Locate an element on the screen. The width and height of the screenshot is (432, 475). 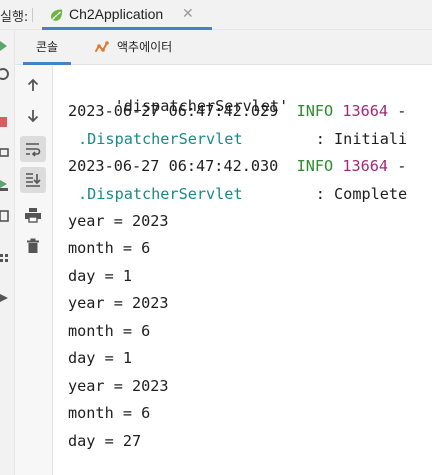
rerun-failed-icon is located at coordinates (5, 185).